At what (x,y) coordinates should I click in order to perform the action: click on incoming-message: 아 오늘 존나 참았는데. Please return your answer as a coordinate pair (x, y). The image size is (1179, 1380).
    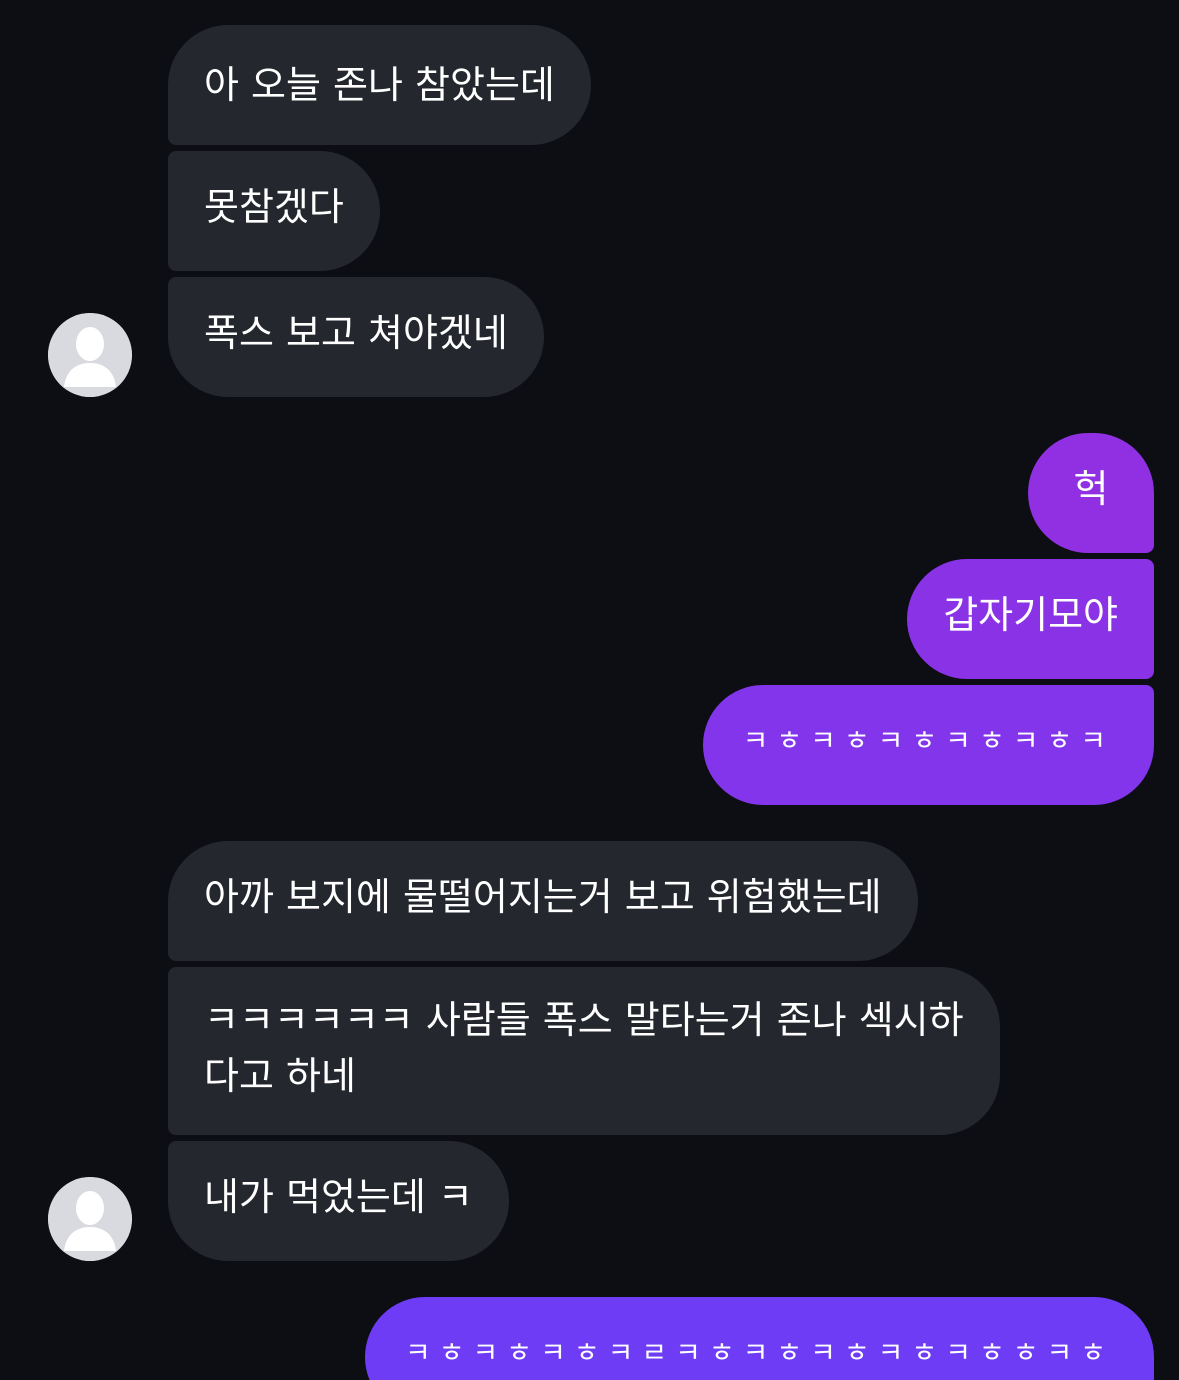
    Looking at the image, I should click on (379, 85).